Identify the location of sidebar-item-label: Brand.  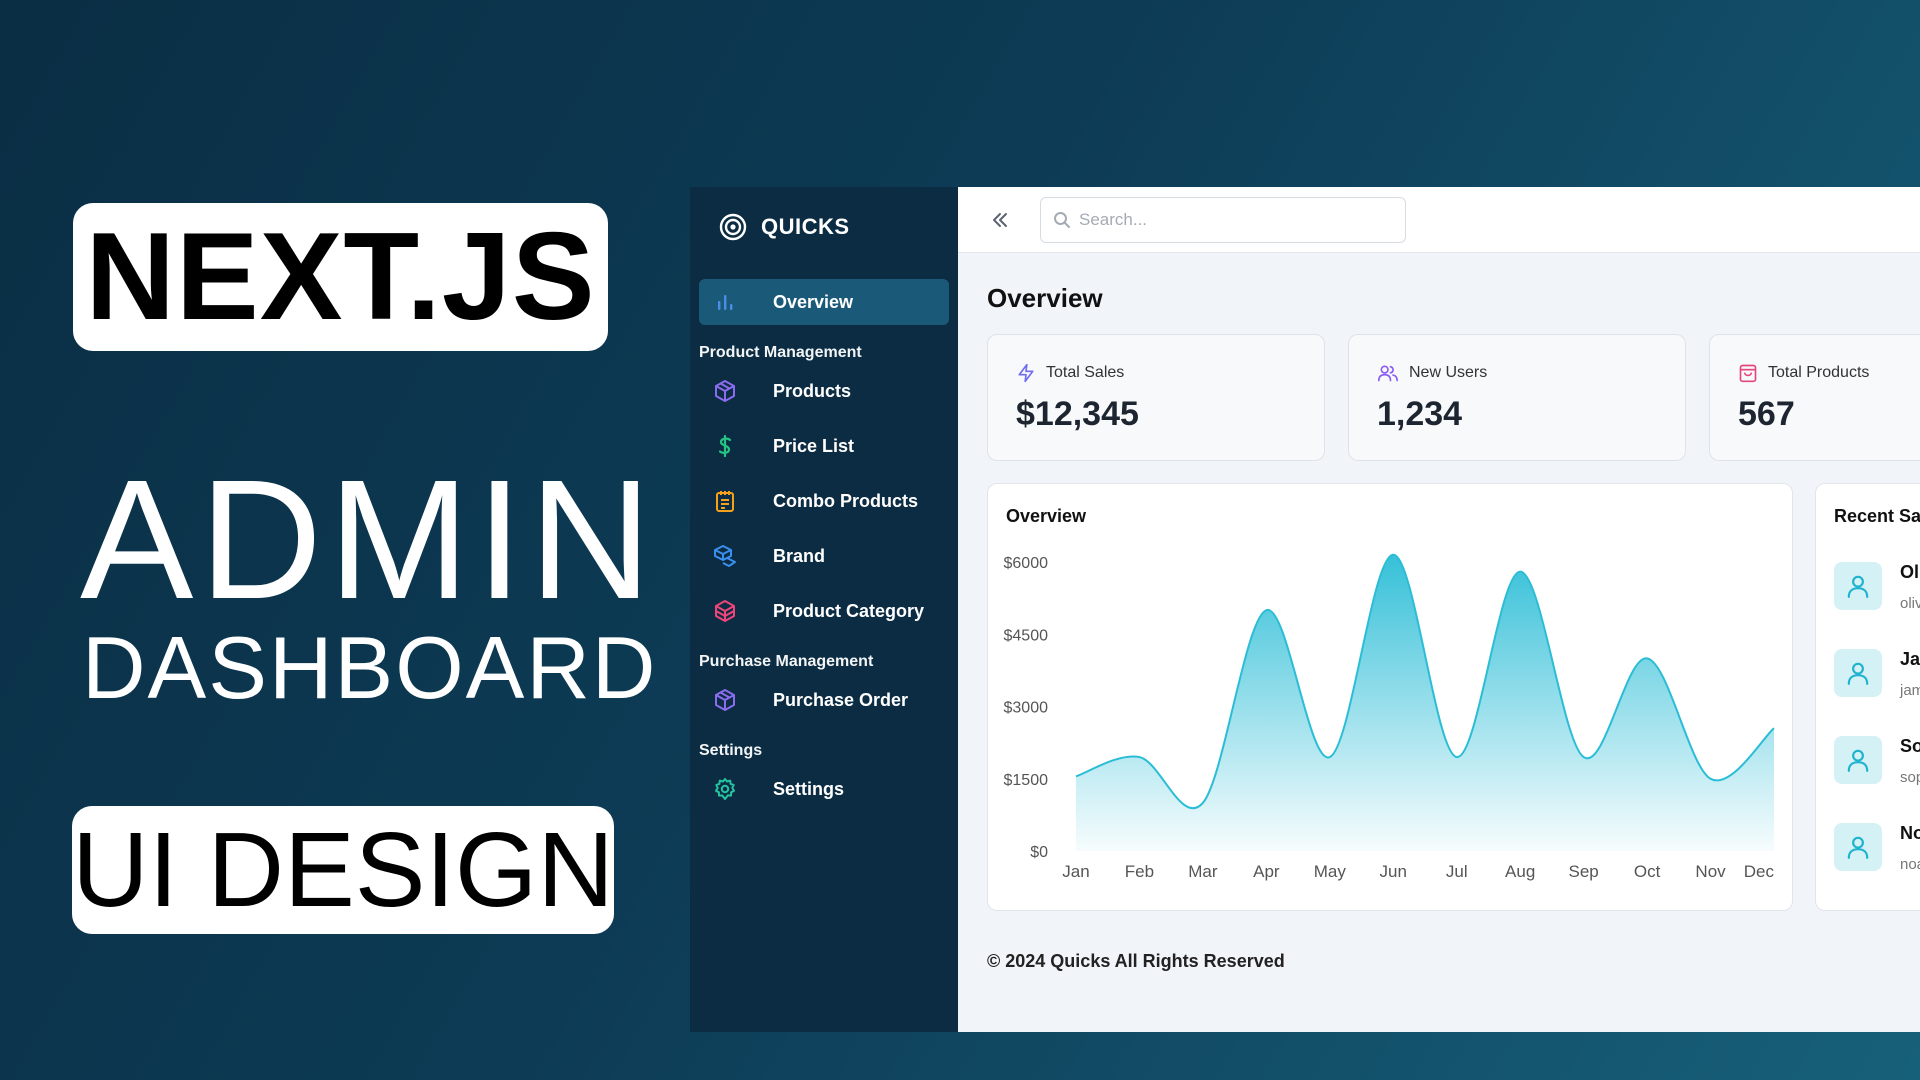
(799, 555).